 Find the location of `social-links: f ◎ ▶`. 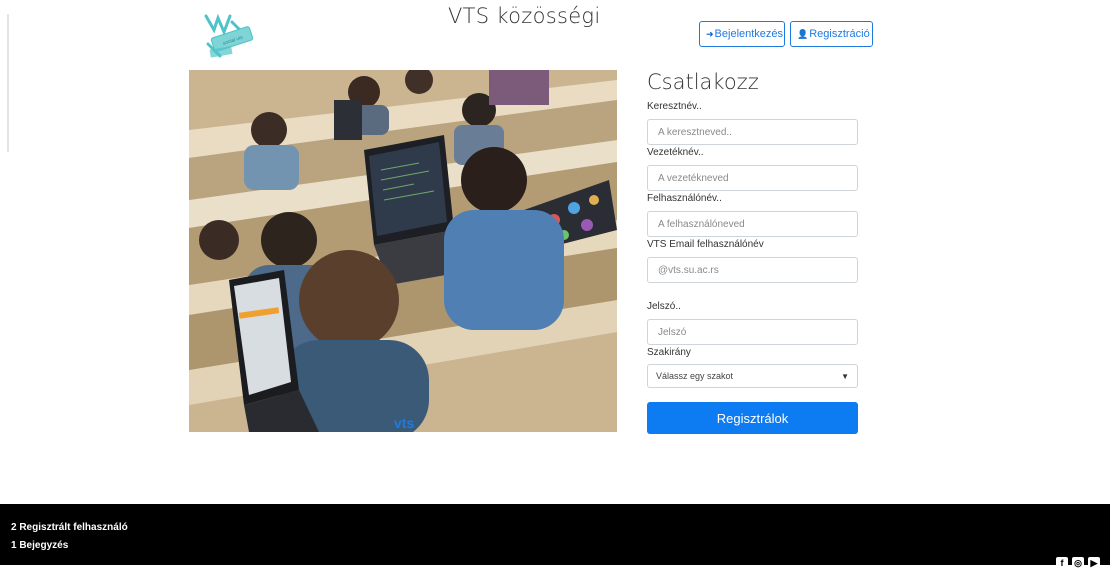

social-links: f ◎ ▶ is located at coordinates (1078, 563).